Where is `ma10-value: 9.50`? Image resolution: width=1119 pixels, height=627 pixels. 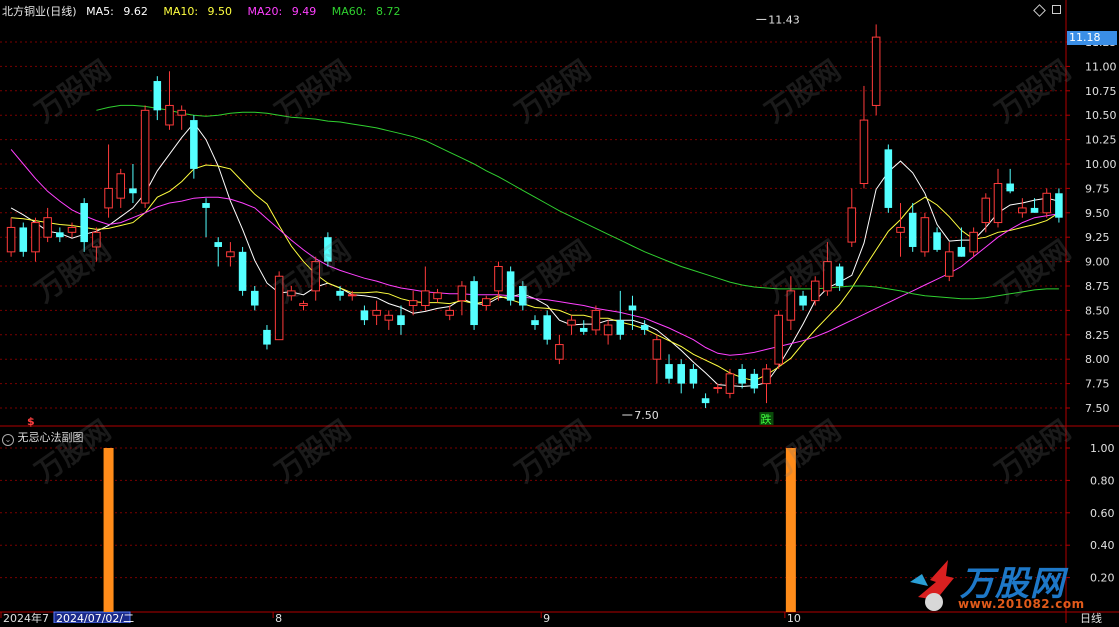
ma10-value: 9.50 is located at coordinates (220, 11).